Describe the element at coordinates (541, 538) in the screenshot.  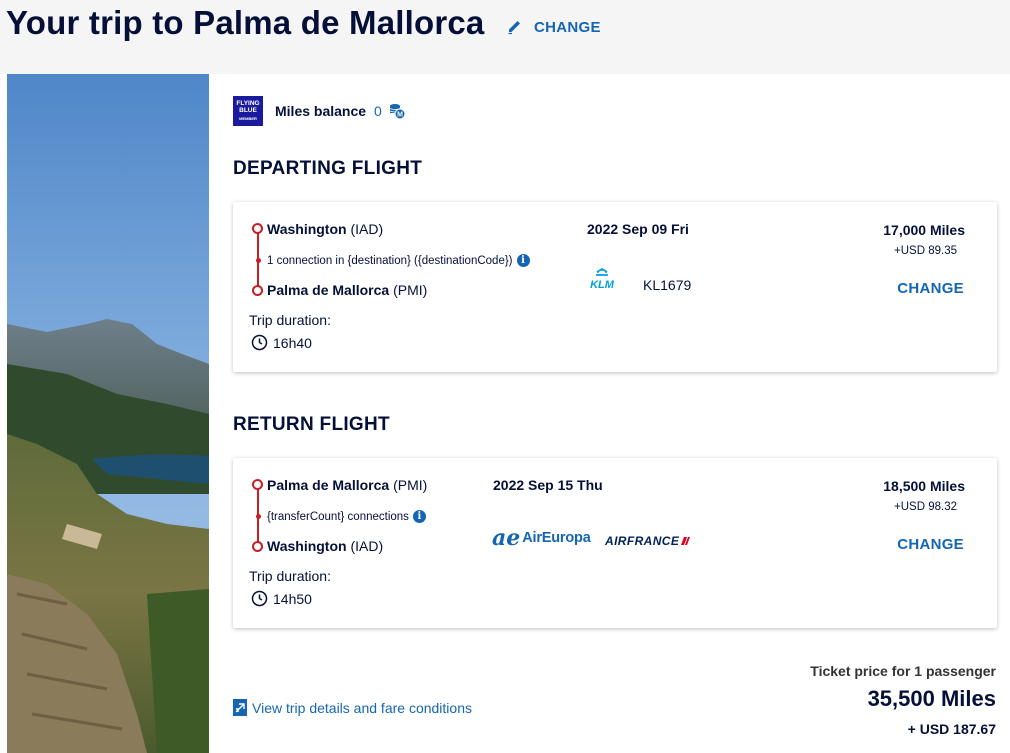
I see `air-europa-logo: ae AirEuropa` at that location.